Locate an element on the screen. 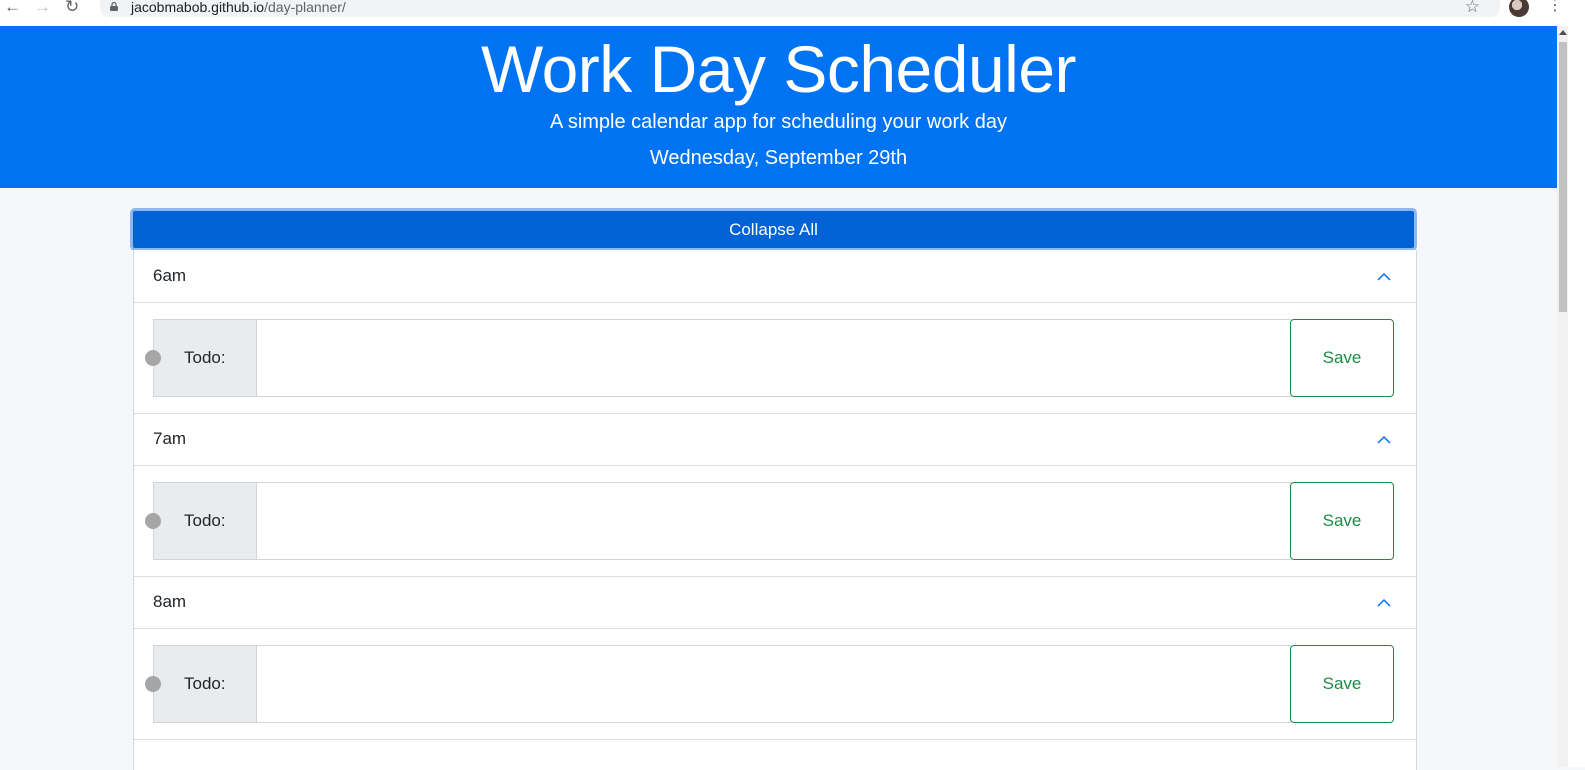  url-text: jacobmabob.github.io/day-planner/ is located at coordinates (238, 7).